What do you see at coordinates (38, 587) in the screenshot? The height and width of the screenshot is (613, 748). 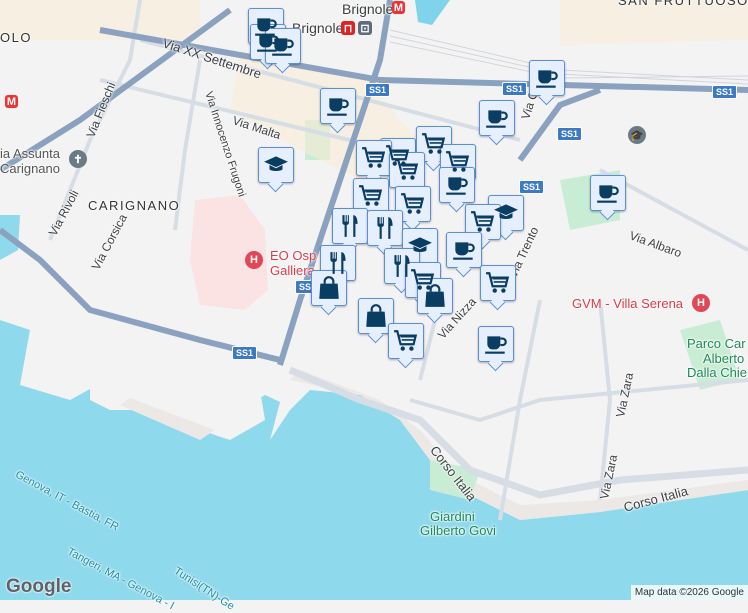 I see `google-logo: Google` at bounding box center [38, 587].